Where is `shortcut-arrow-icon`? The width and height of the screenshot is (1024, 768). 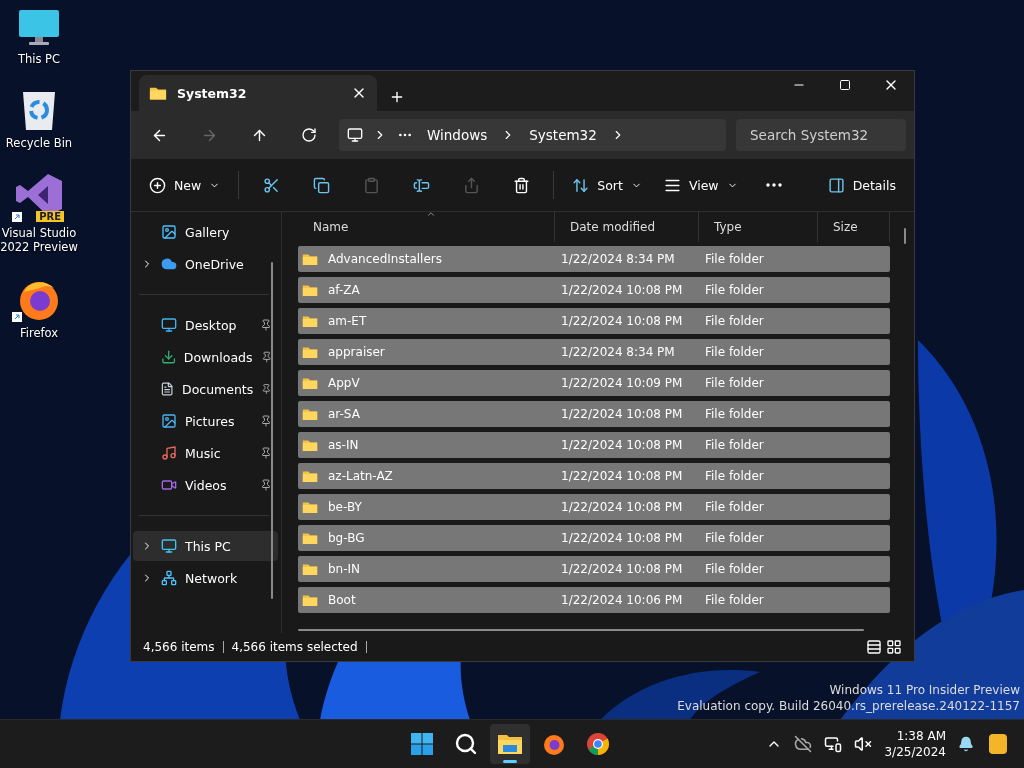 shortcut-arrow-icon is located at coordinates (17, 317).